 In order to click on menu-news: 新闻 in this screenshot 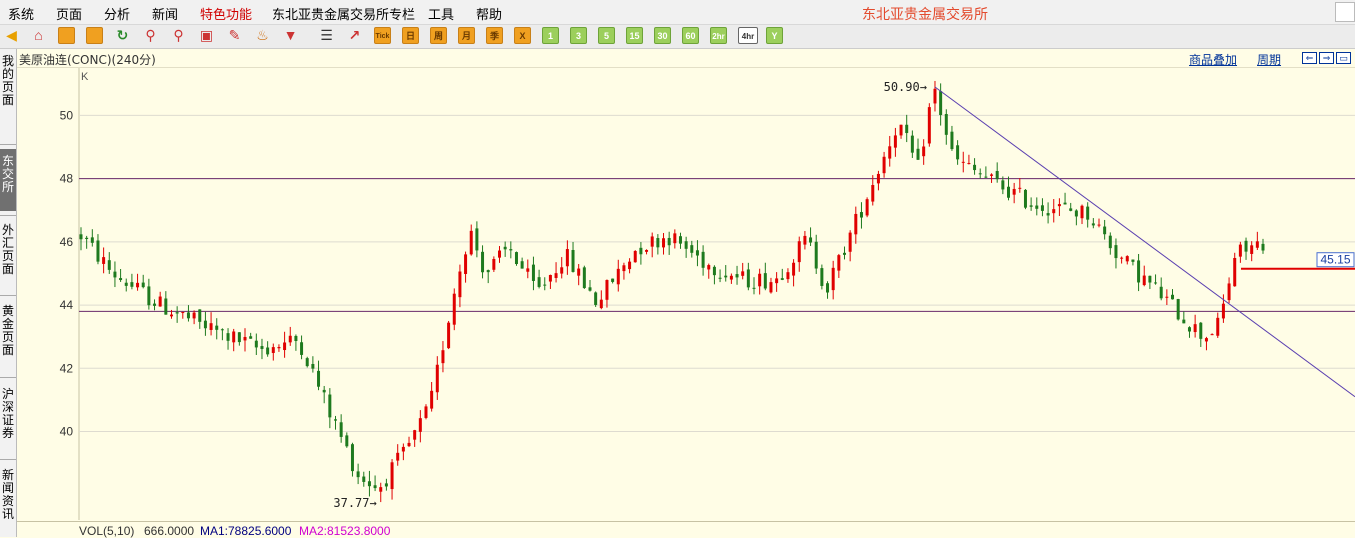, I will do `click(165, 13)`.